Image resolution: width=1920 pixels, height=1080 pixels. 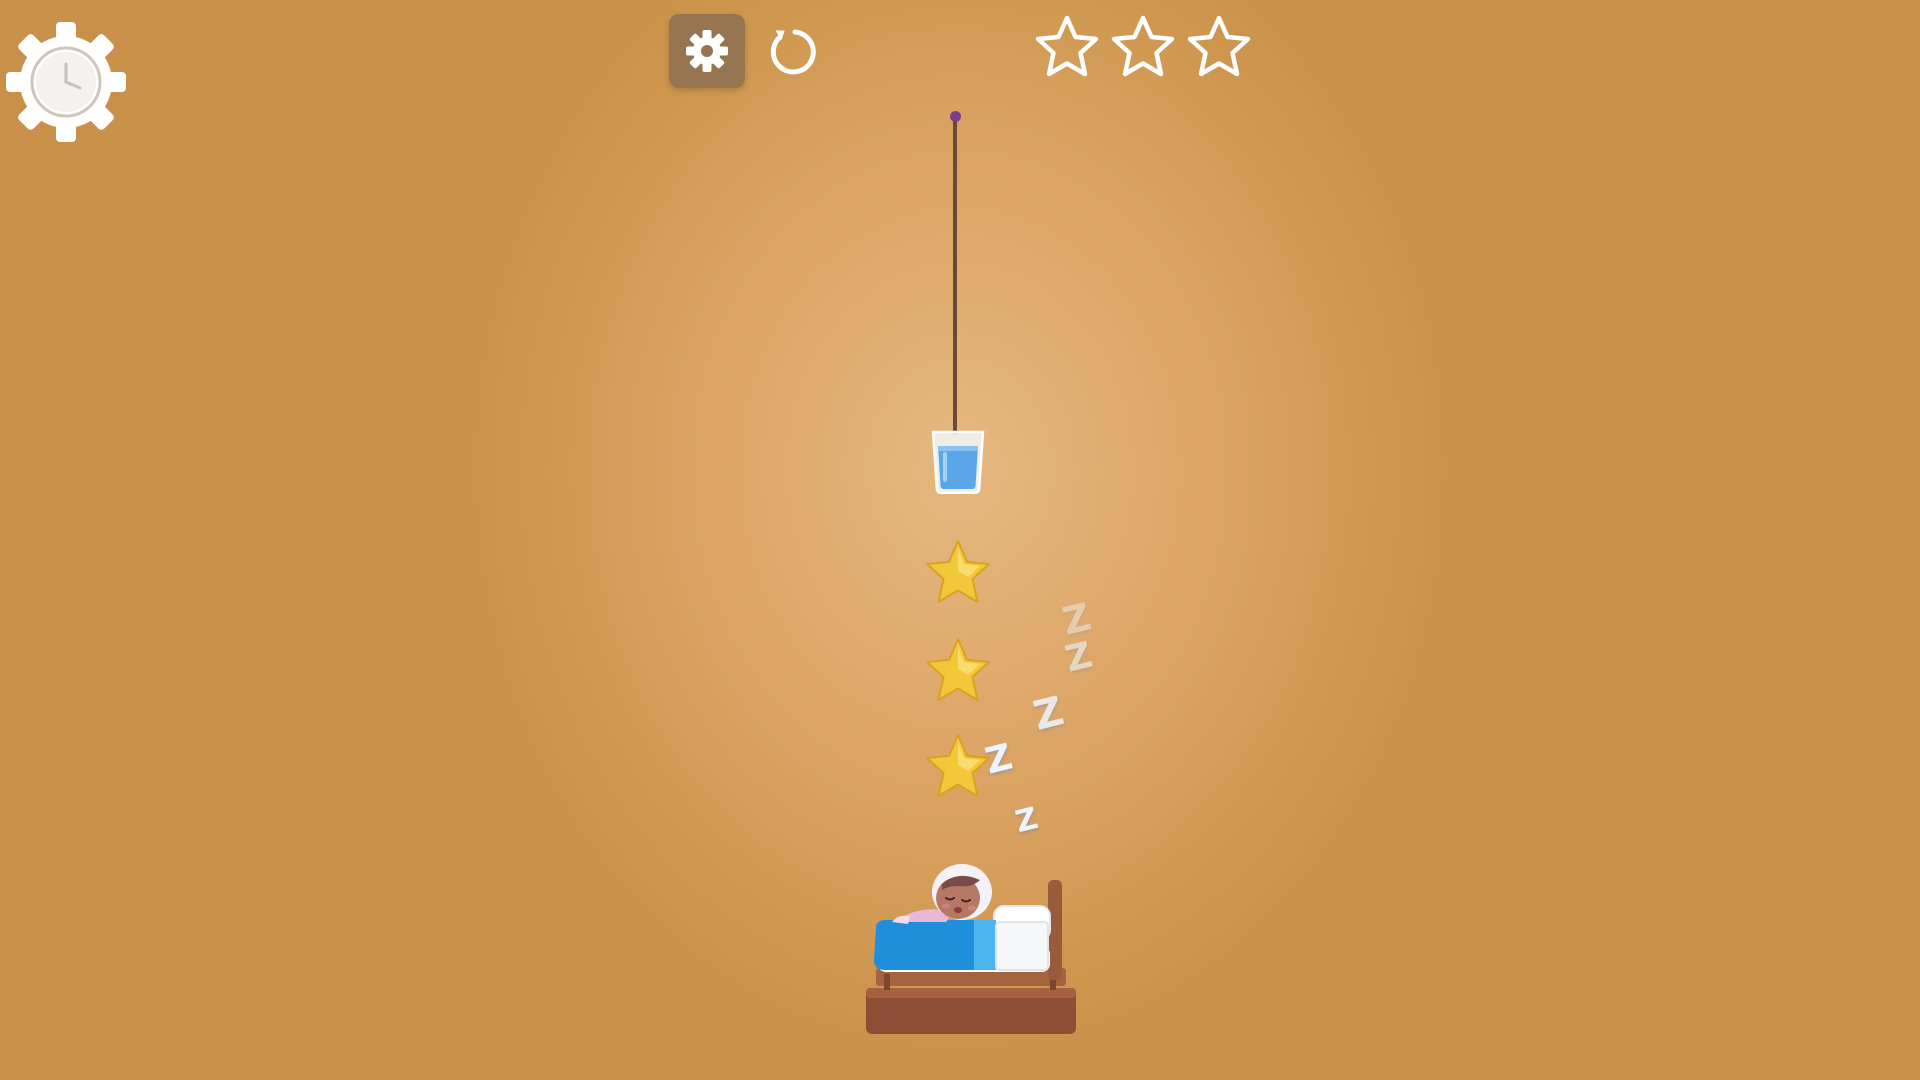 I want to click on gear-icon, so click(x=707, y=51).